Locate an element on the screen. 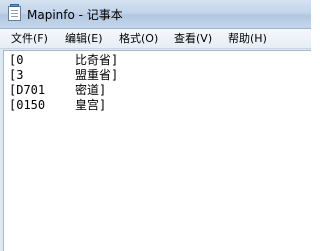  text-line-1-code: [0 is located at coordinates (16, 60).